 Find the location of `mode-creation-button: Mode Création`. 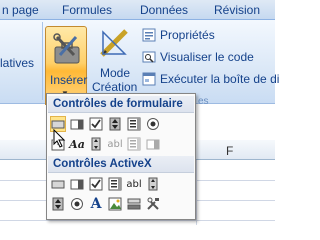

mode-creation-button: Mode Création is located at coordinates (114, 61).